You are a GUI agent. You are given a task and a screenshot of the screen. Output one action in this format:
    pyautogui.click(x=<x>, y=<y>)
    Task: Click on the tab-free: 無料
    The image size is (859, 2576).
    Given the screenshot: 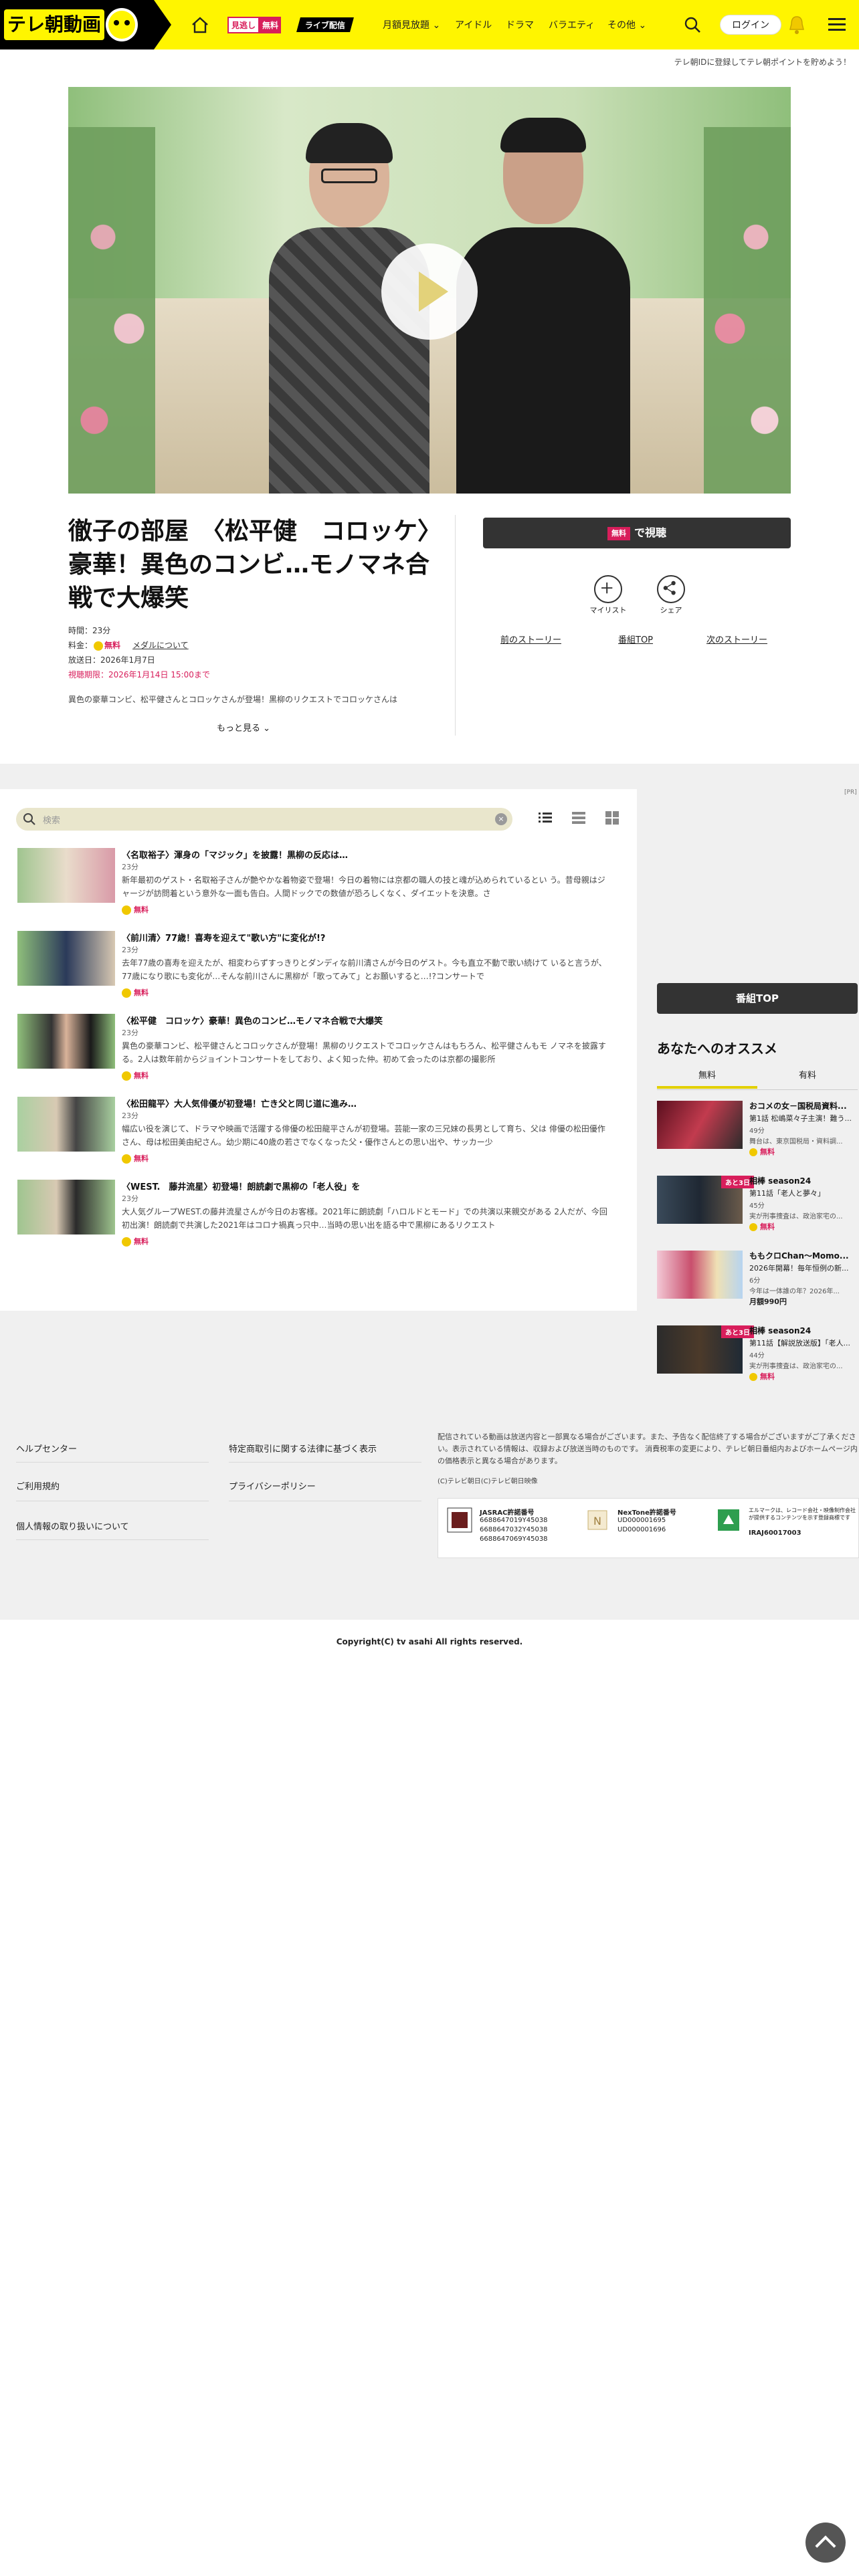 What is the action you would take?
    pyautogui.click(x=707, y=1077)
    